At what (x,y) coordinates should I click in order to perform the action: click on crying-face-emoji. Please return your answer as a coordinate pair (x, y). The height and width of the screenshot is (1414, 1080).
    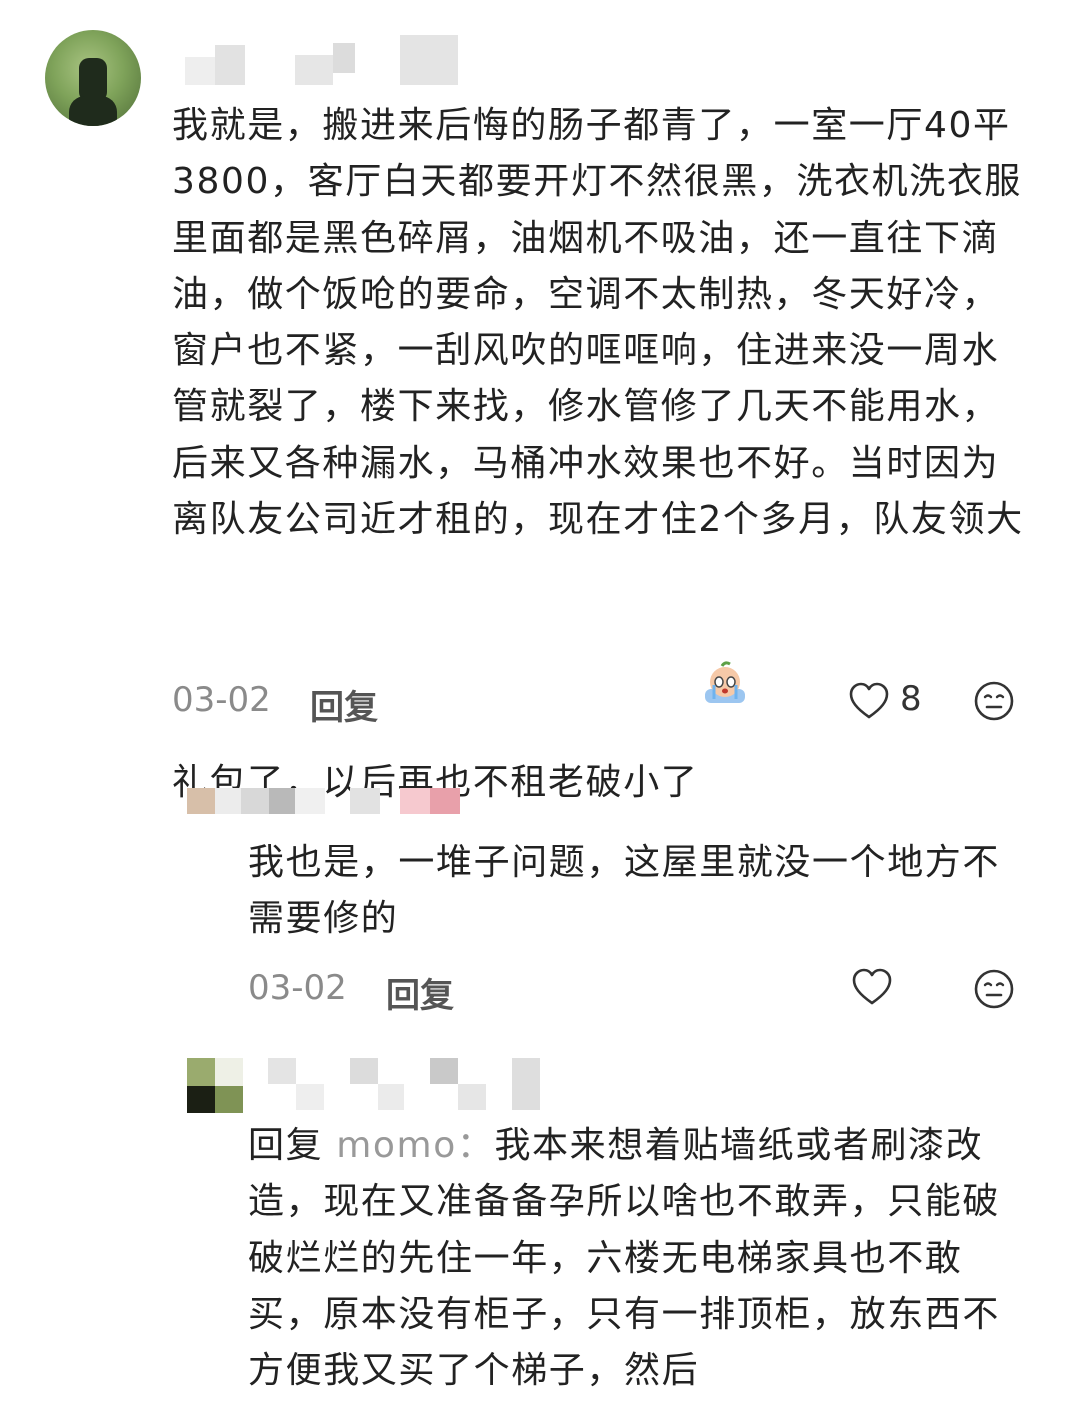
    Looking at the image, I should click on (725, 625).